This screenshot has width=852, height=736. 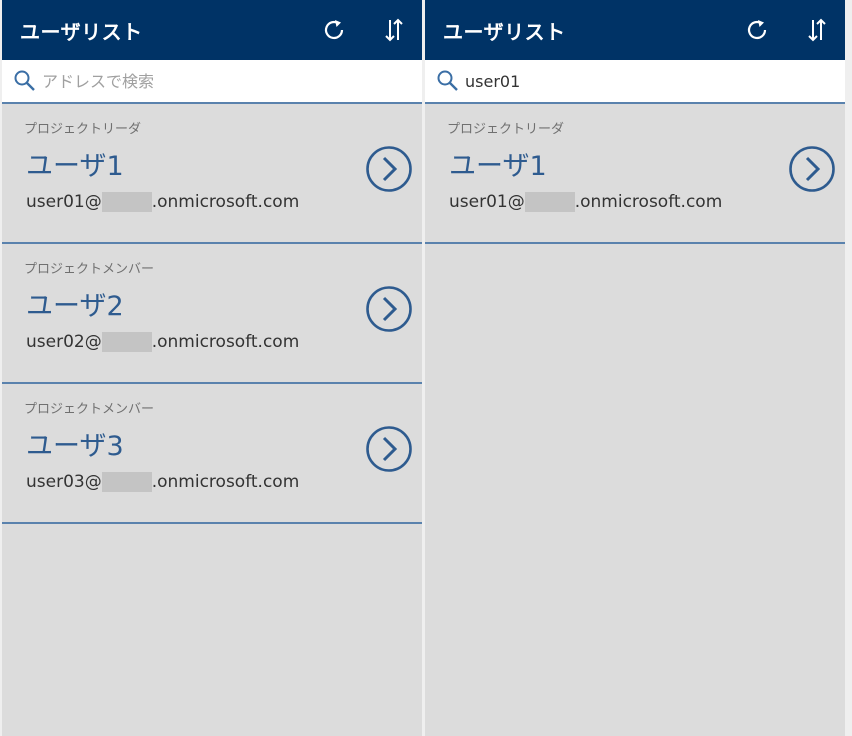 What do you see at coordinates (75, 446) in the screenshot?
I see `user-name: ユーザ3` at bounding box center [75, 446].